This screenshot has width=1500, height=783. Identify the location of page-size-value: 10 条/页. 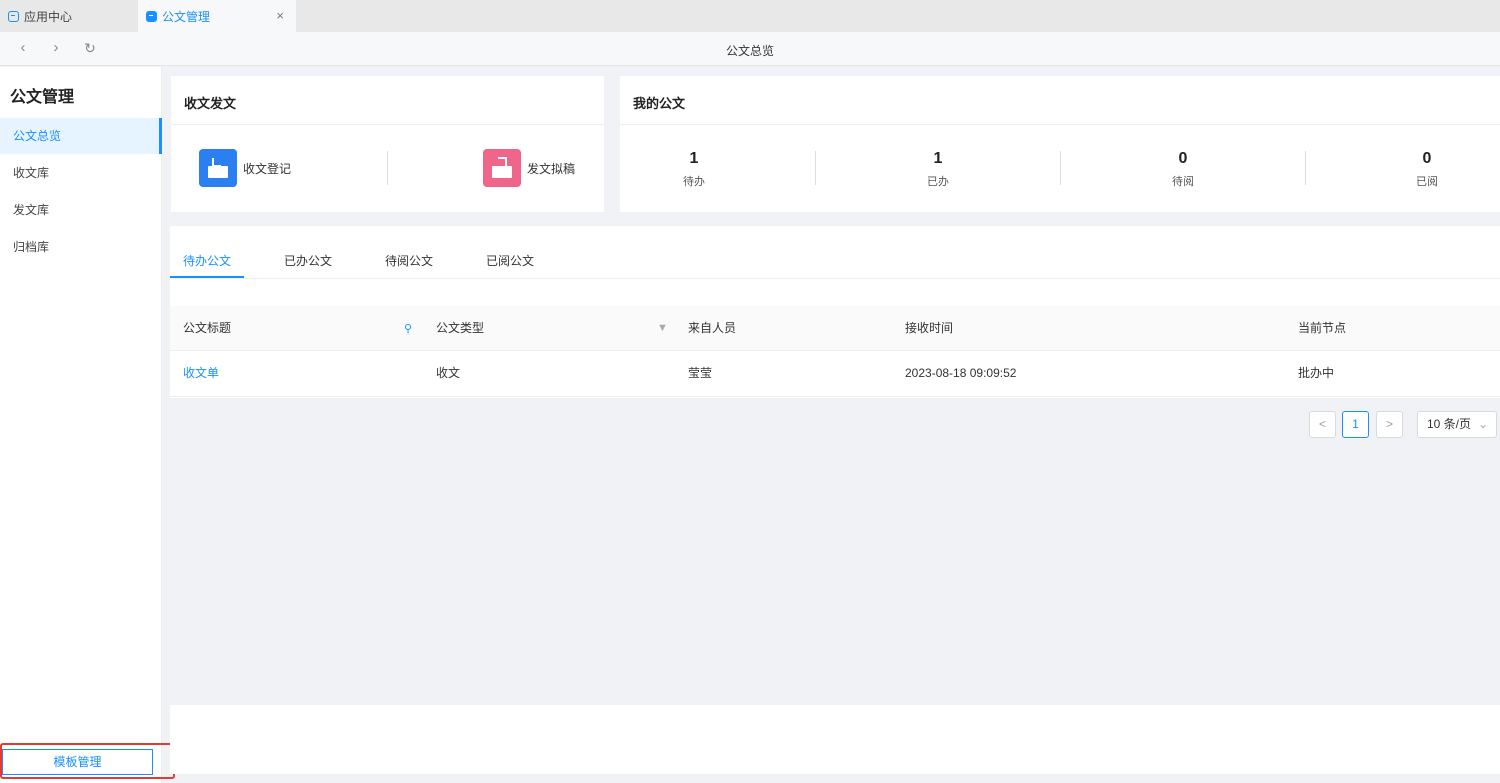
(1449, 424).